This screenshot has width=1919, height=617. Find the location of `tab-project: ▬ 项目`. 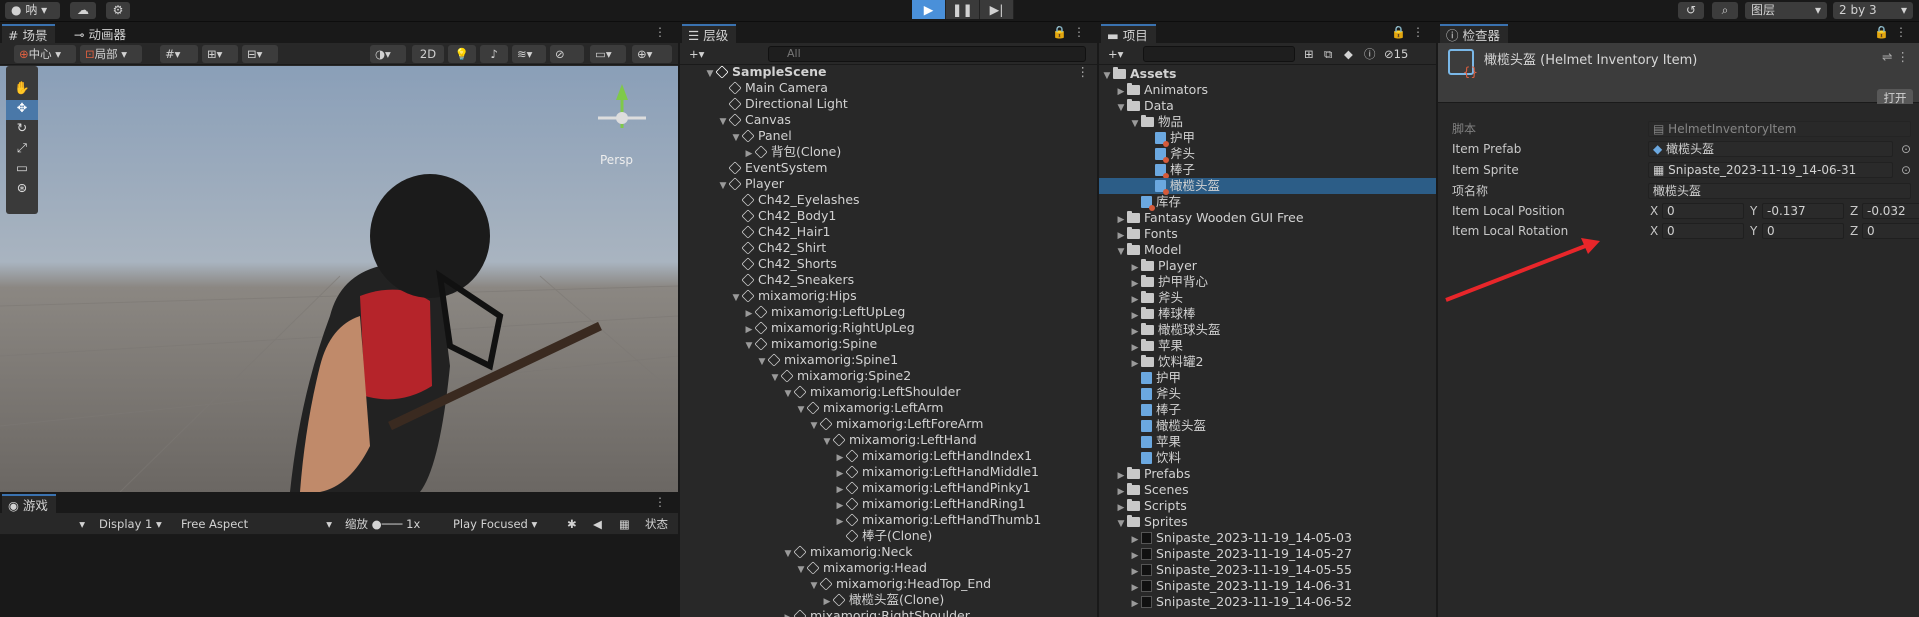

tab-project: ▬ 项目 is located at coordinates (1128, 33).